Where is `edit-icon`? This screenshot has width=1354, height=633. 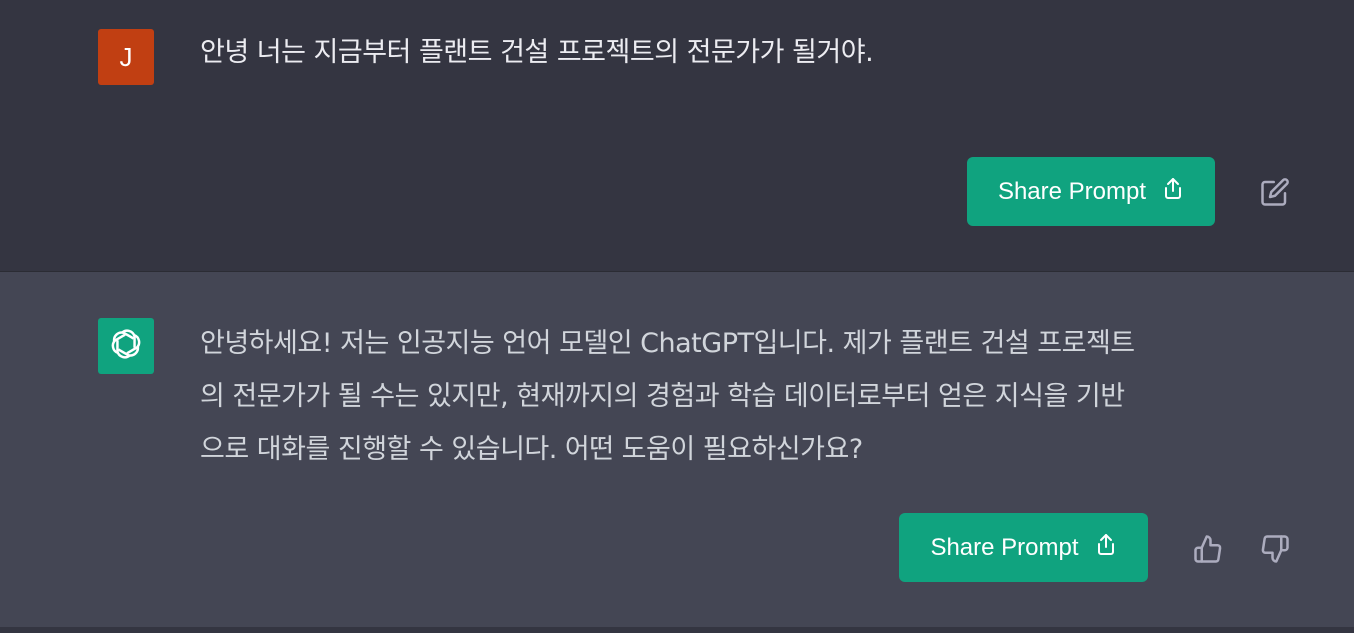 edit-icon is located at coordinates (1275, 192).